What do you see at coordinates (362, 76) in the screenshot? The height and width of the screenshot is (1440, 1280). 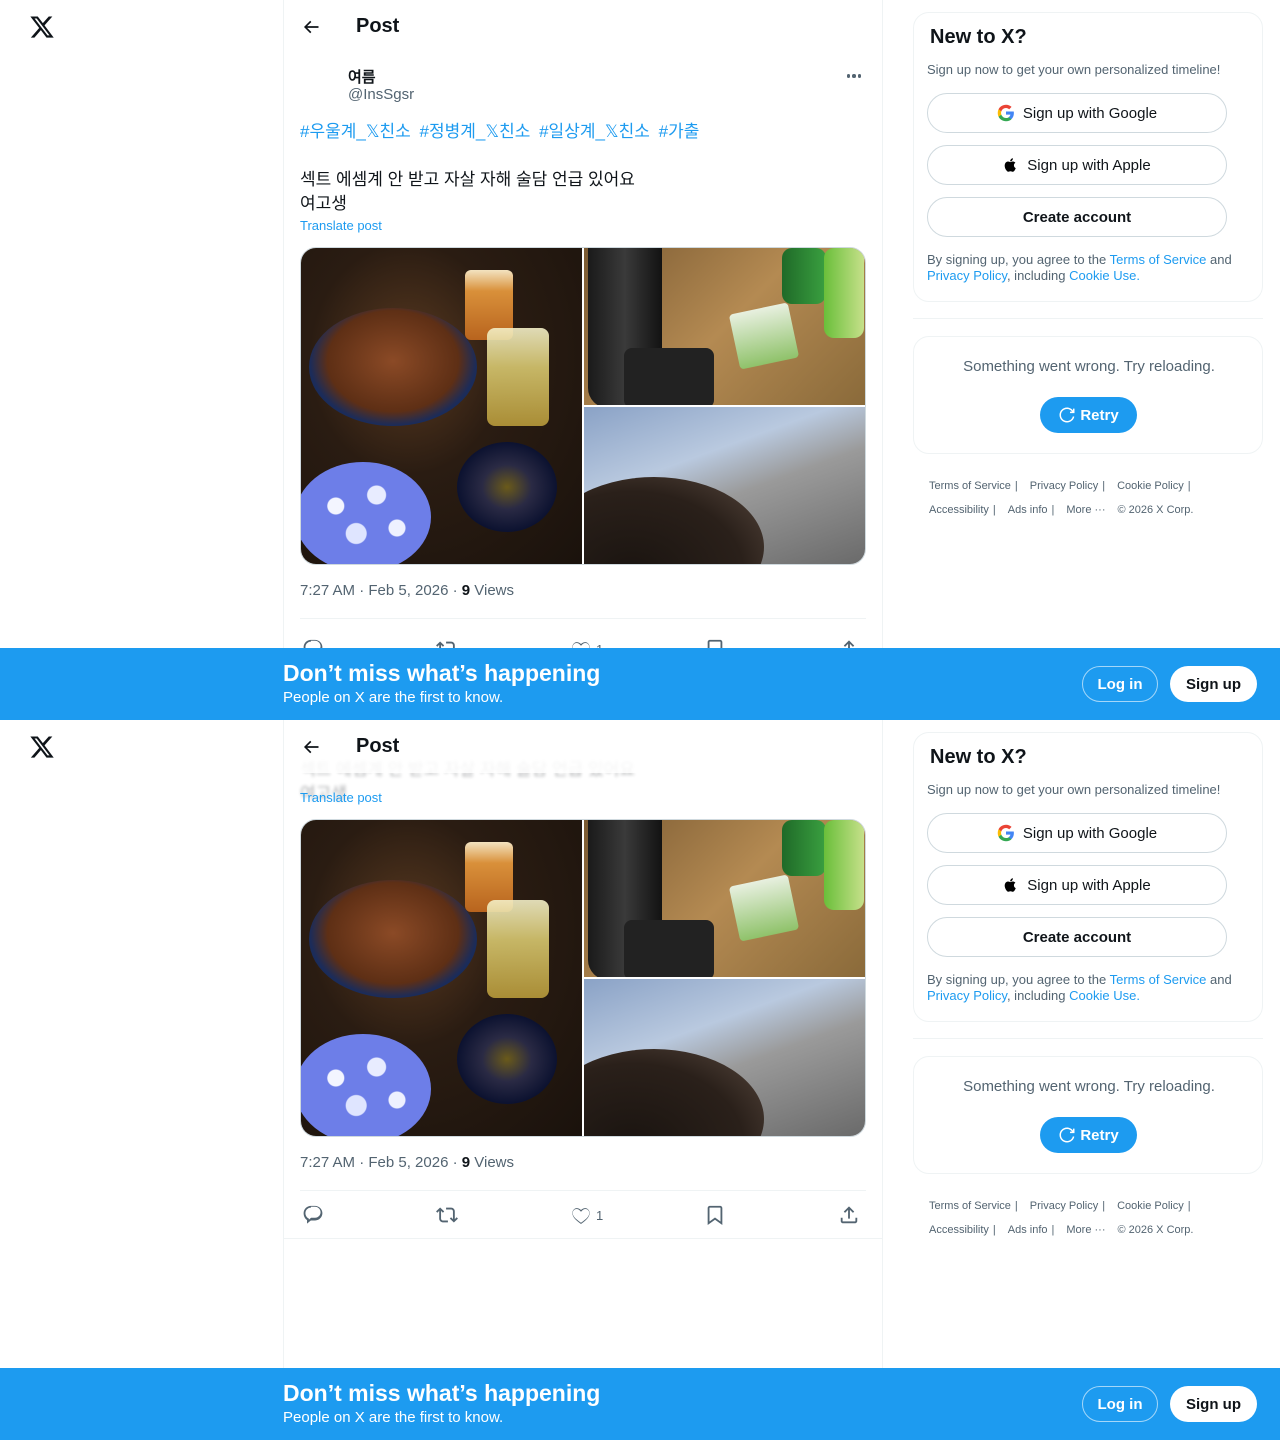 I see `author-display-name: 여름` at bounding box center [362, 76].